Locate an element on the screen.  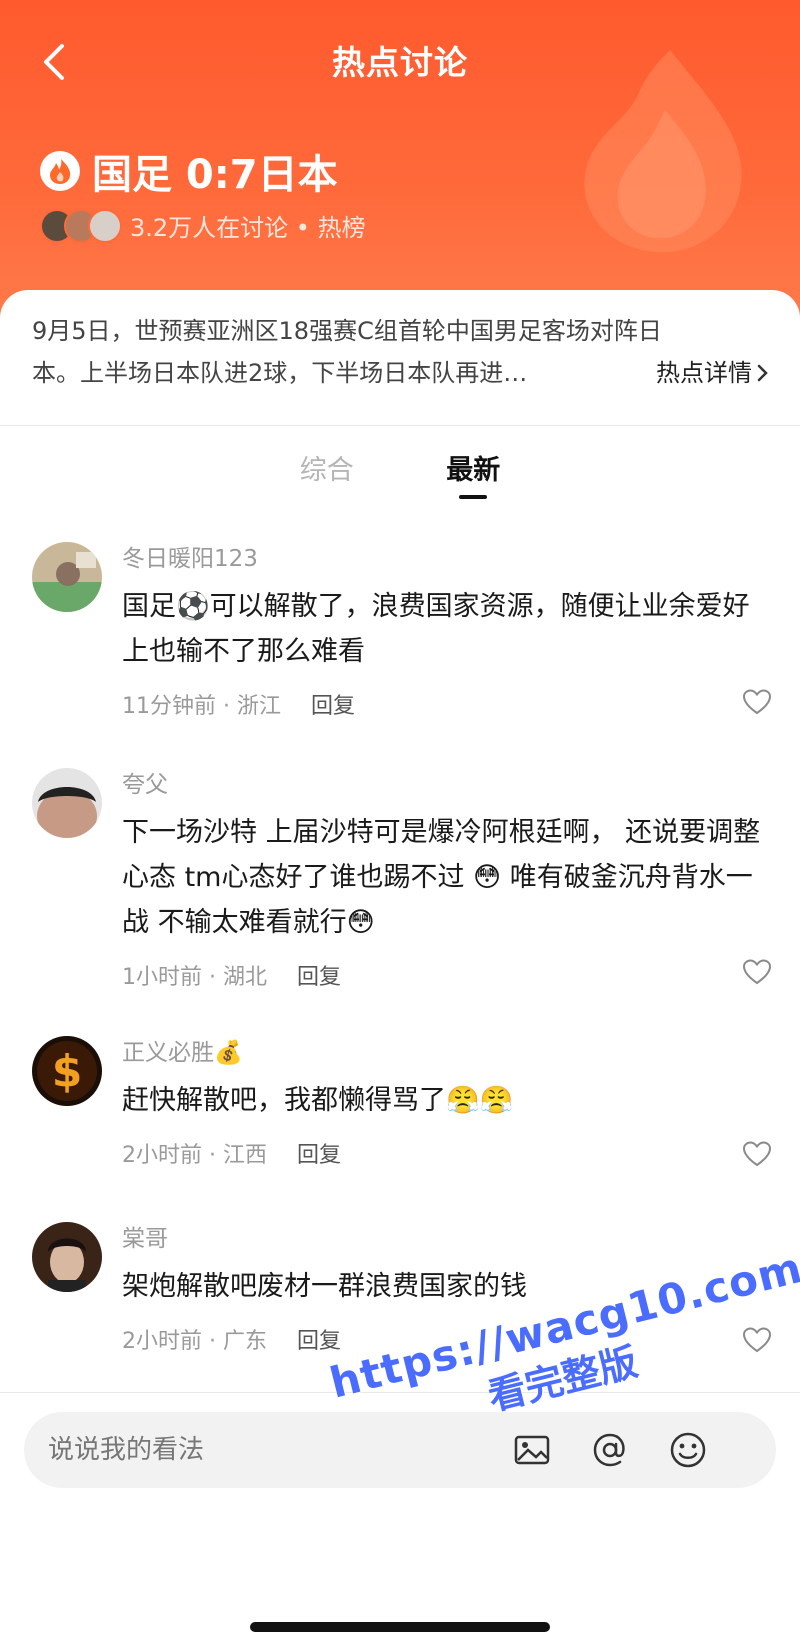
comment-time-location: 2小时前 · 广东 is located at coordinates (194, 1341).